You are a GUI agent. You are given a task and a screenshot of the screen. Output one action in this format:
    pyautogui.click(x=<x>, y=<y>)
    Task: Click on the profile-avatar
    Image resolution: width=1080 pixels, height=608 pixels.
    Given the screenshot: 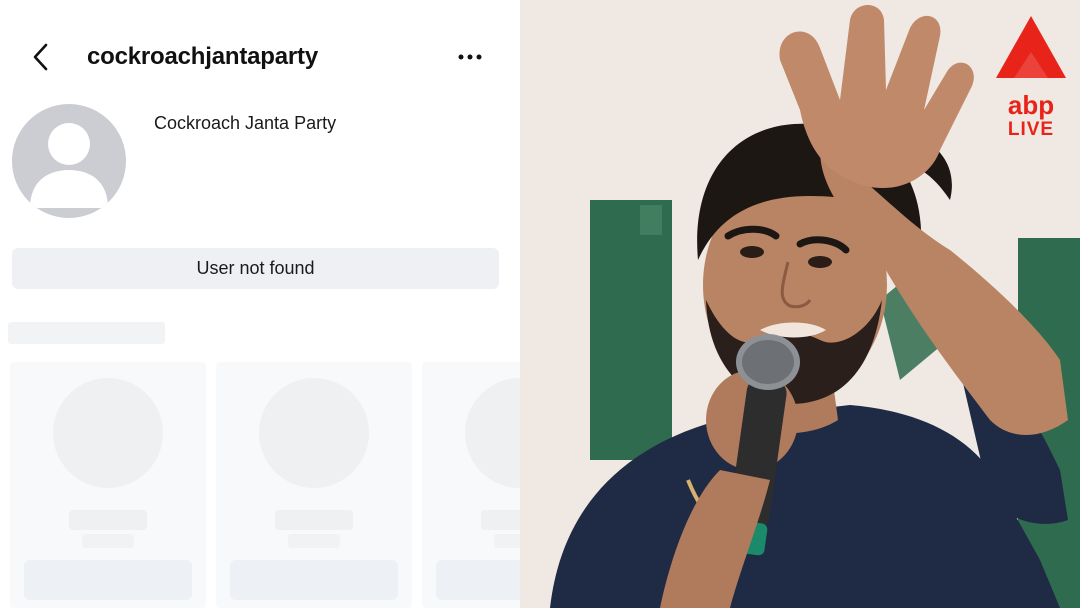 What is the action you would take?
    pyautogui.click(x=69, y=161)
    